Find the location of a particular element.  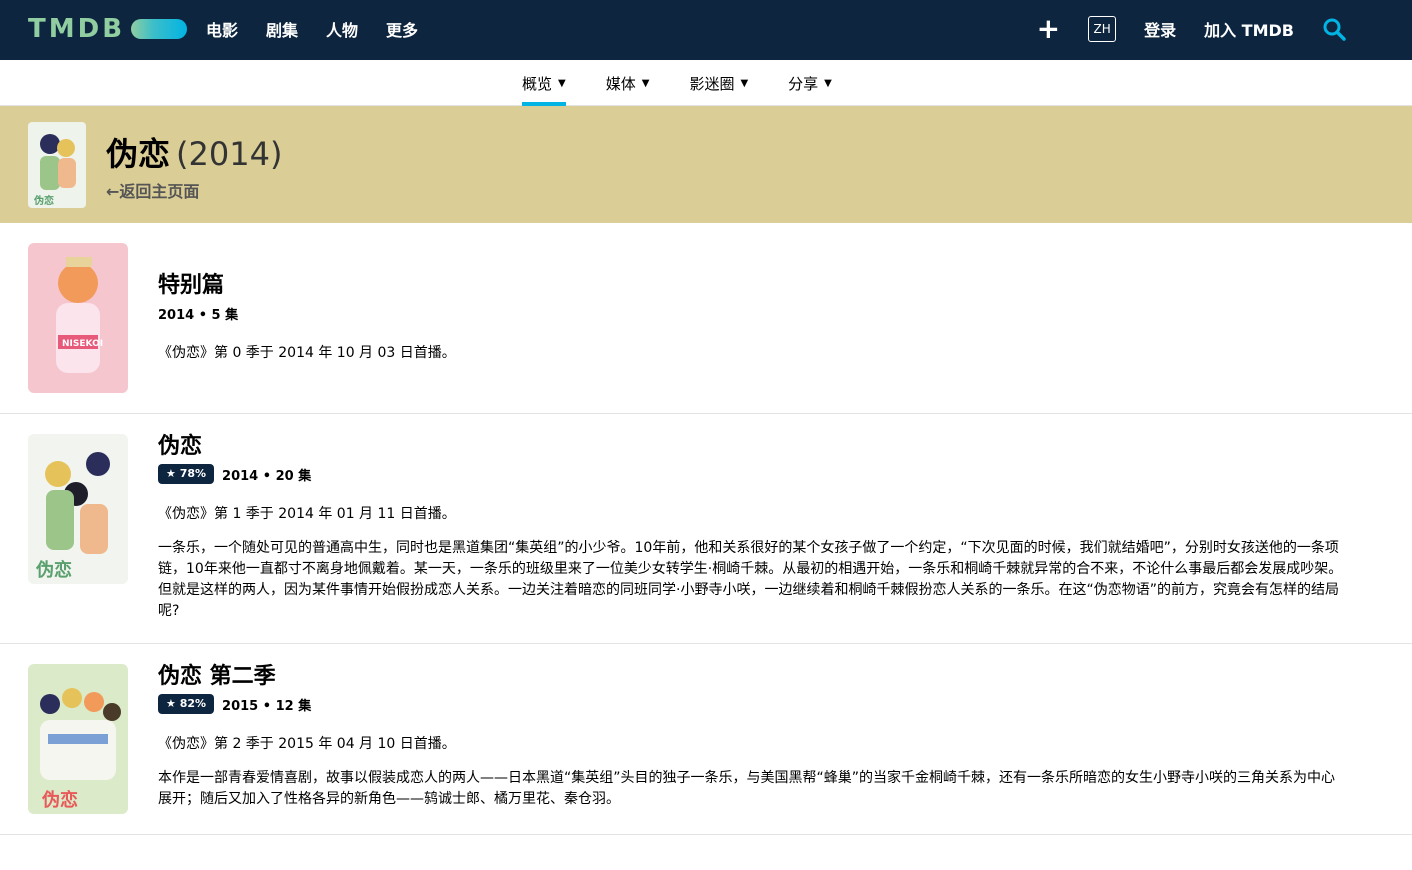

tab-share: 分享 ▼ is located at coordinates (810, 83).